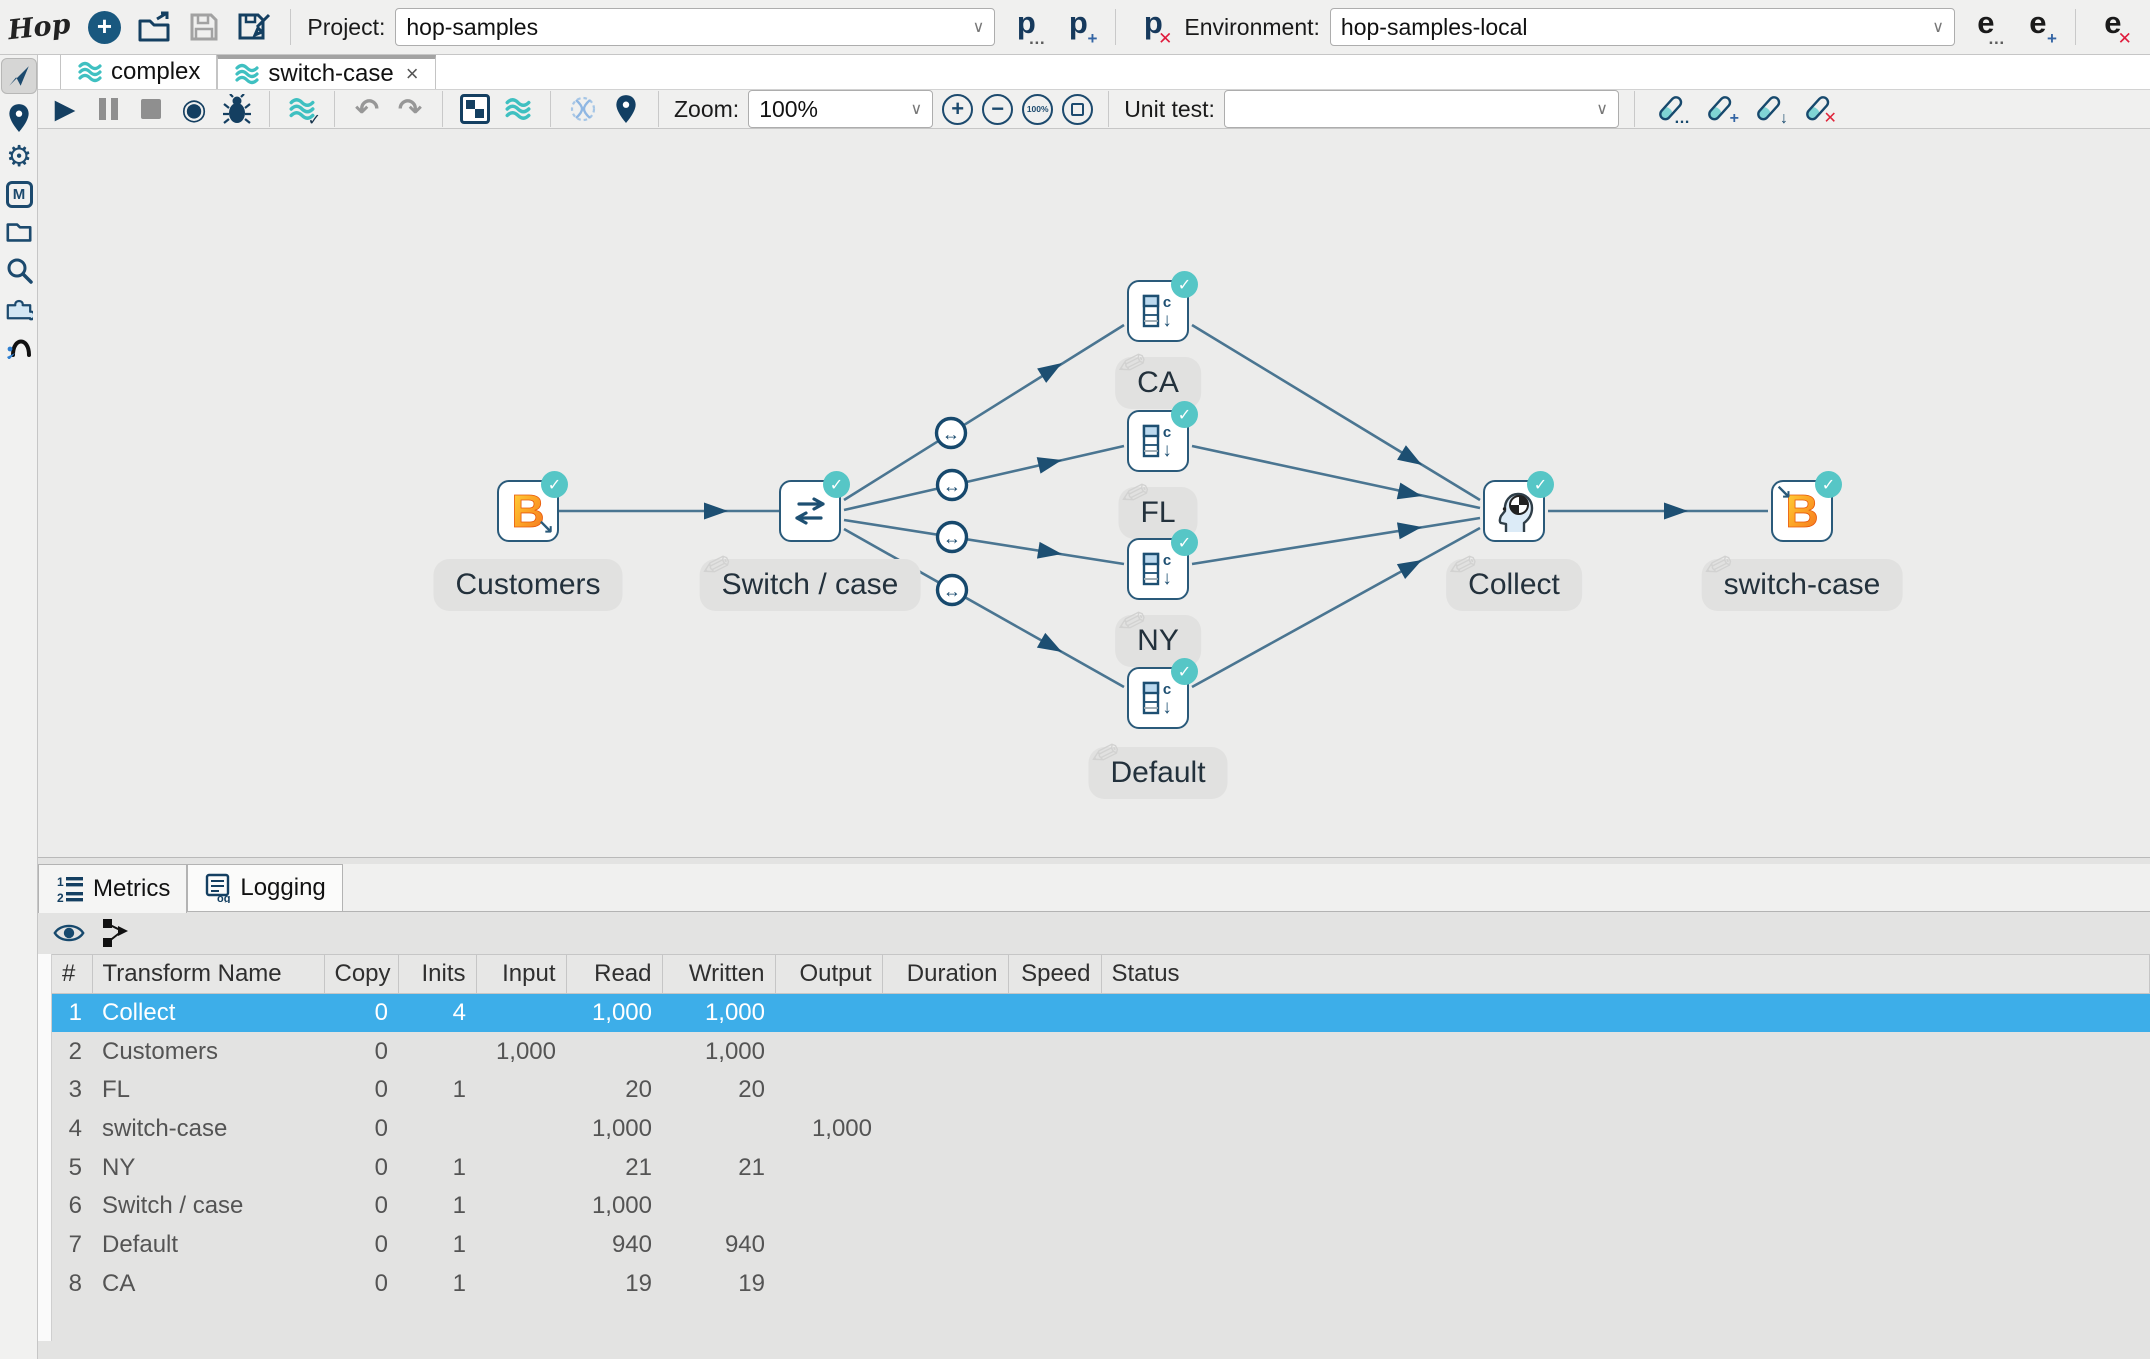 The height and width of the screenshot is (1359, 2150). I want to click on environment-combo: hop-samples-local ∨, so click(1642, 27).